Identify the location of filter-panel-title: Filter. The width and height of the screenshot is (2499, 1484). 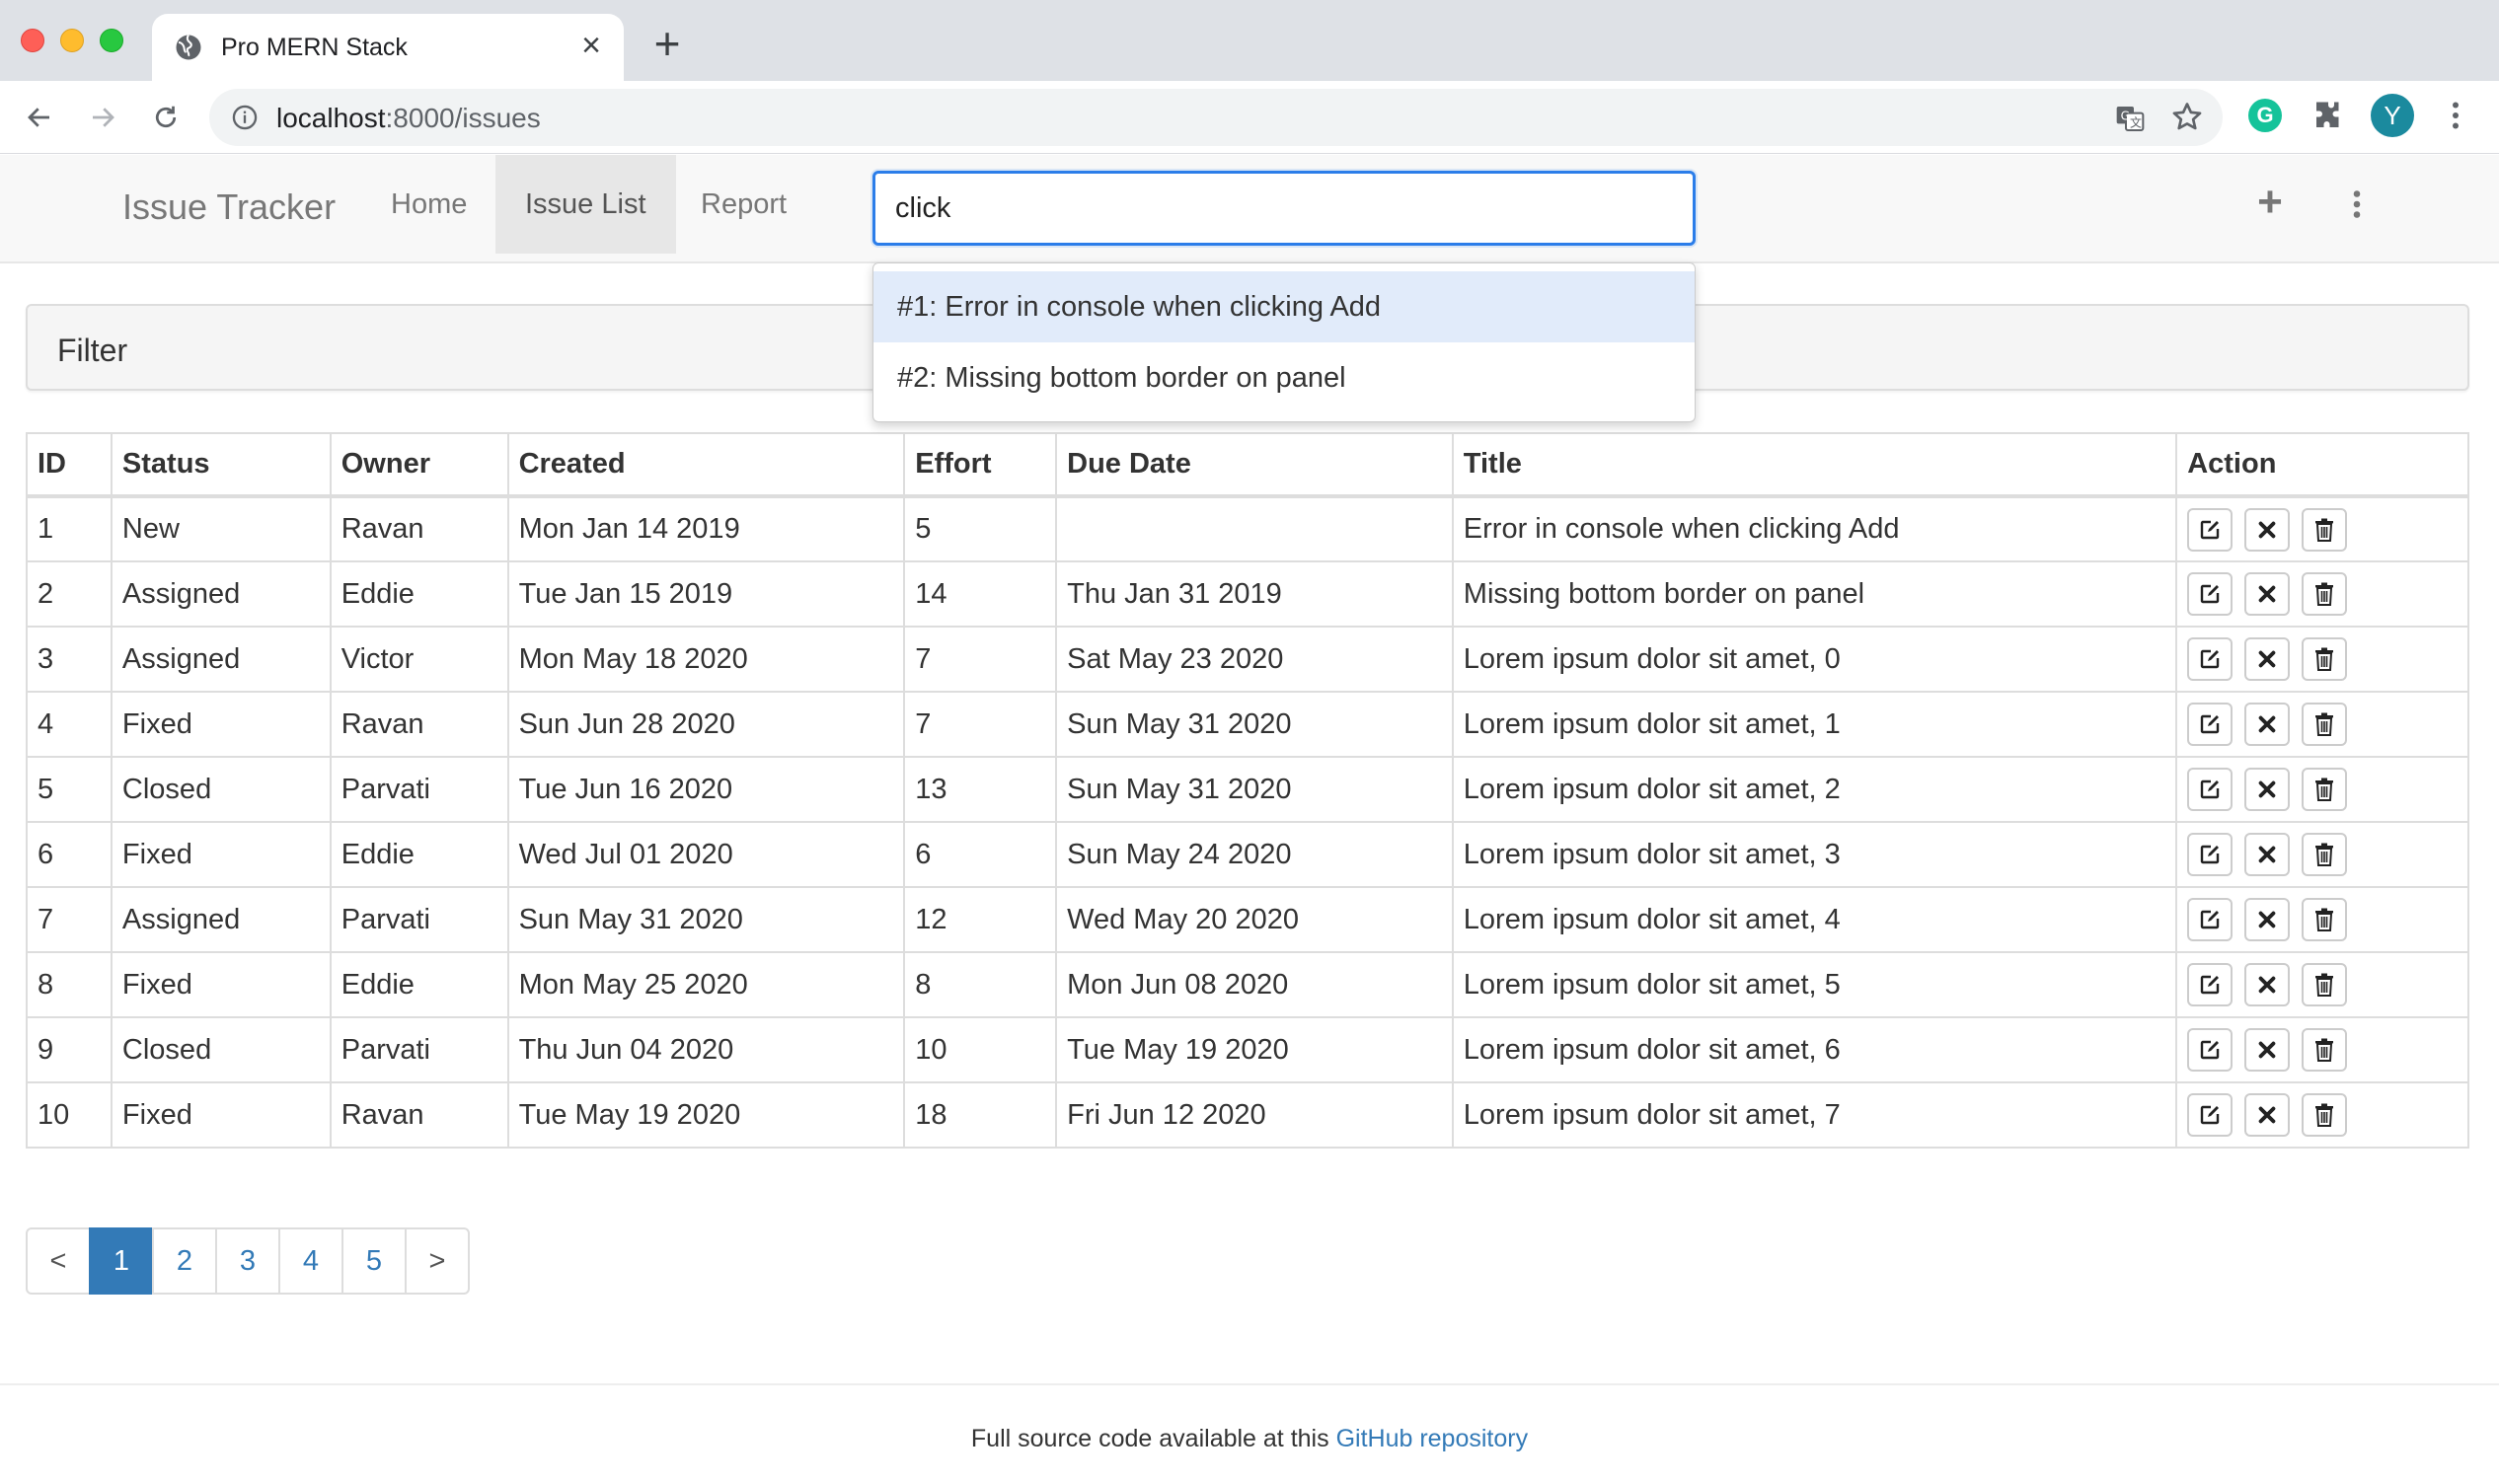
(92, 351).